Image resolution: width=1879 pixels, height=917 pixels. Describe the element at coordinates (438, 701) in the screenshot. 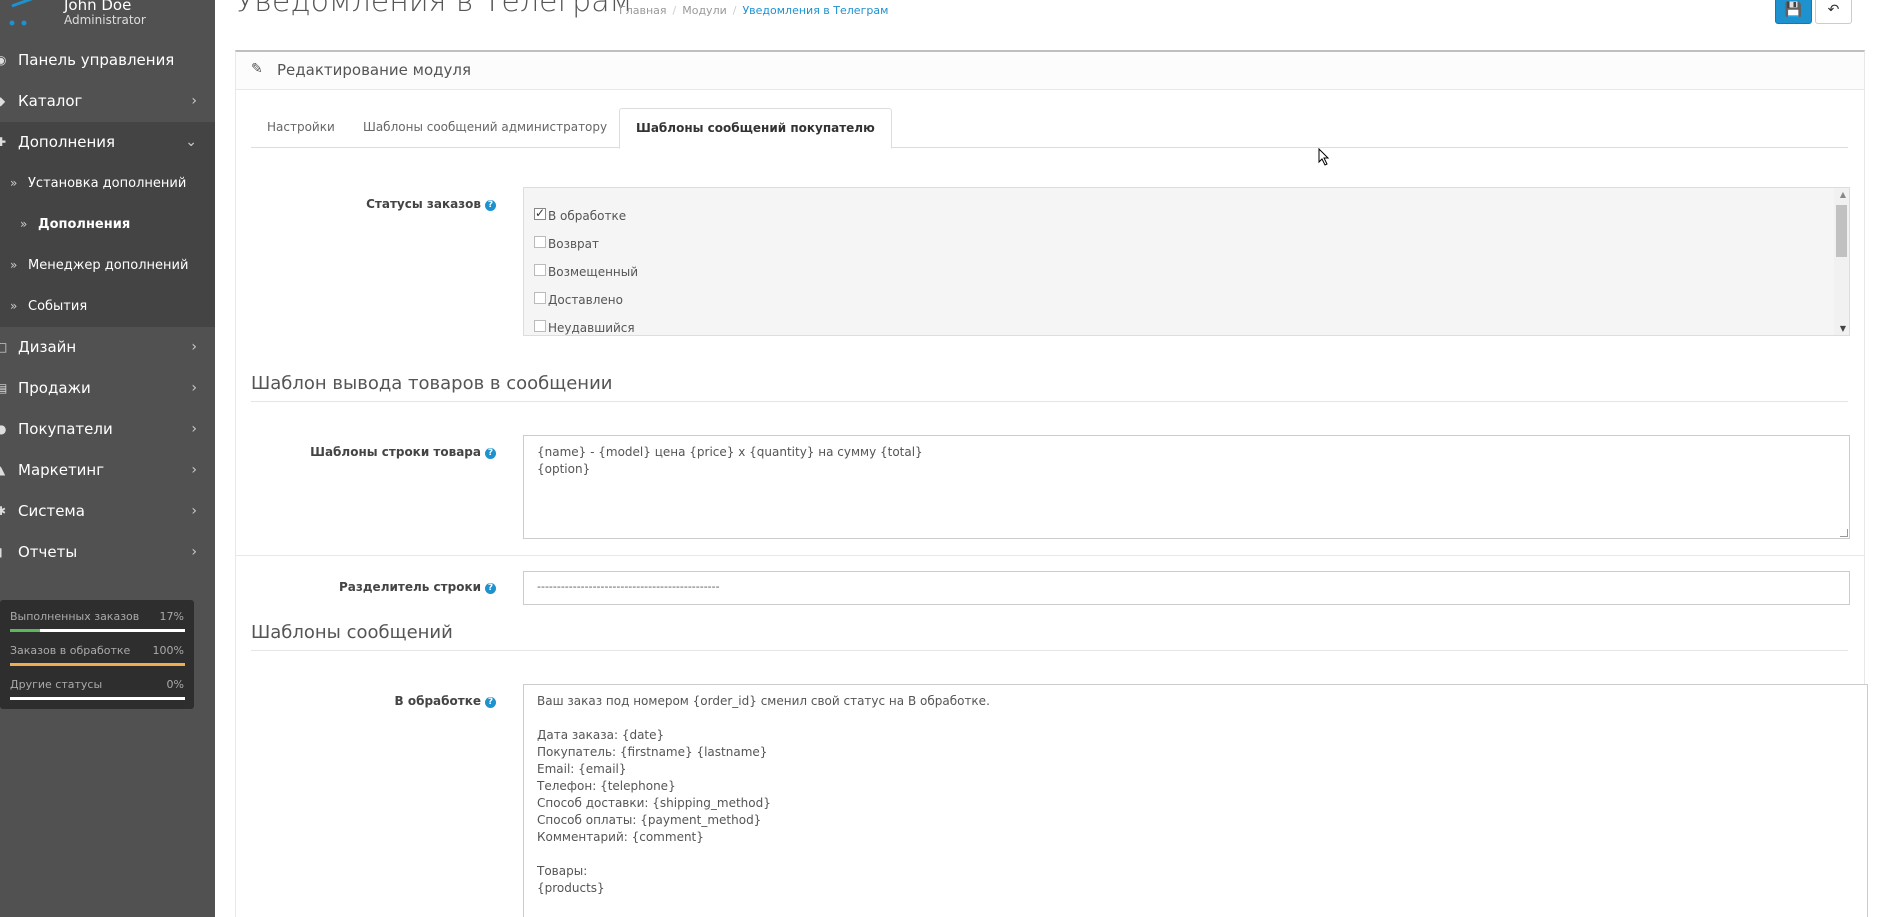

I see `processing-label-text: В обработке` at that location.